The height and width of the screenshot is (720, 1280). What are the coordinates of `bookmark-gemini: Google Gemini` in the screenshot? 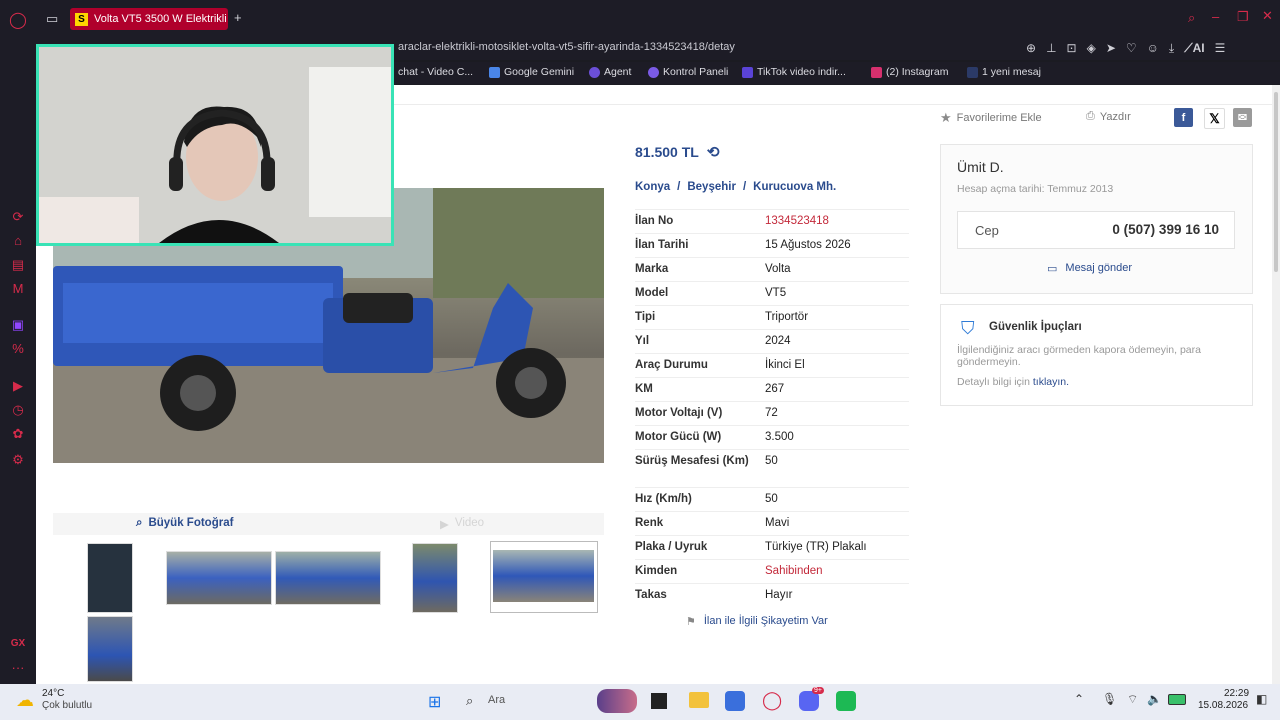 It's located at (531, 72).